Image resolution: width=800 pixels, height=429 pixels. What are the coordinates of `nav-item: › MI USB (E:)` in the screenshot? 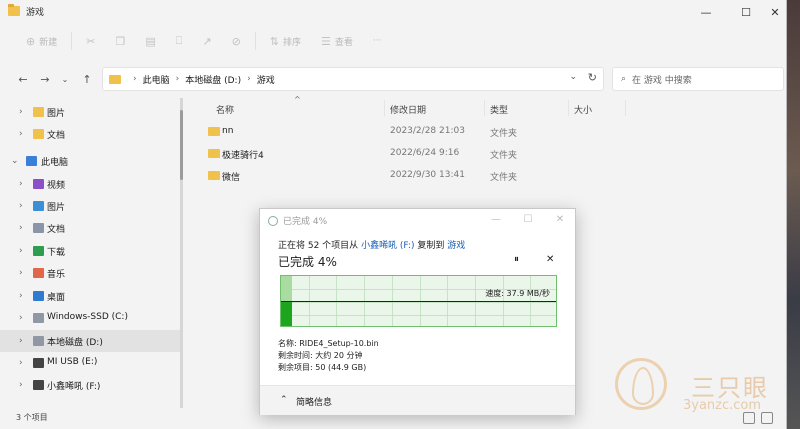 It's located at (90, 363).